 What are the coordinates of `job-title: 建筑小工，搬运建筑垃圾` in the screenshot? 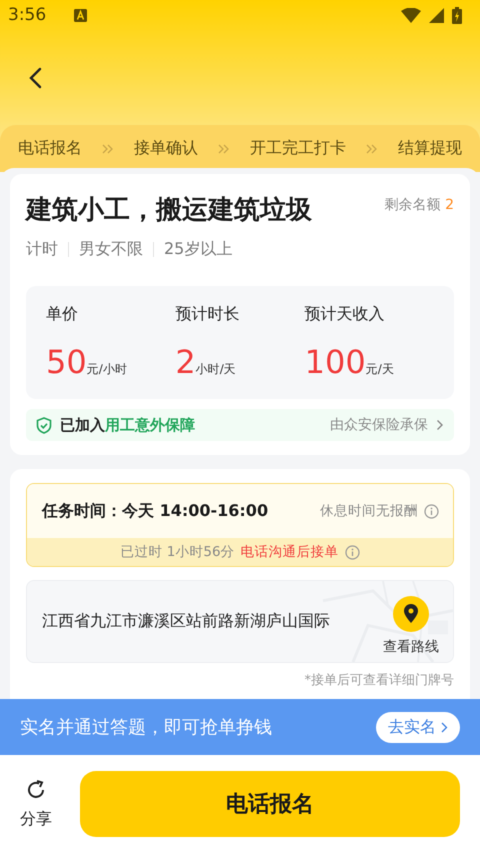 It's located at (169, 210).